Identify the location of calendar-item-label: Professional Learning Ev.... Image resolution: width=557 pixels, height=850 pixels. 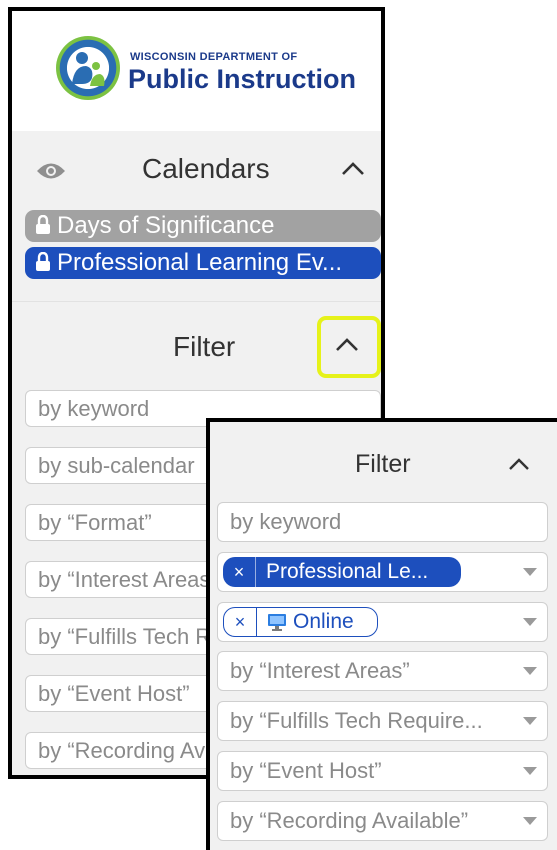
(200, 262).